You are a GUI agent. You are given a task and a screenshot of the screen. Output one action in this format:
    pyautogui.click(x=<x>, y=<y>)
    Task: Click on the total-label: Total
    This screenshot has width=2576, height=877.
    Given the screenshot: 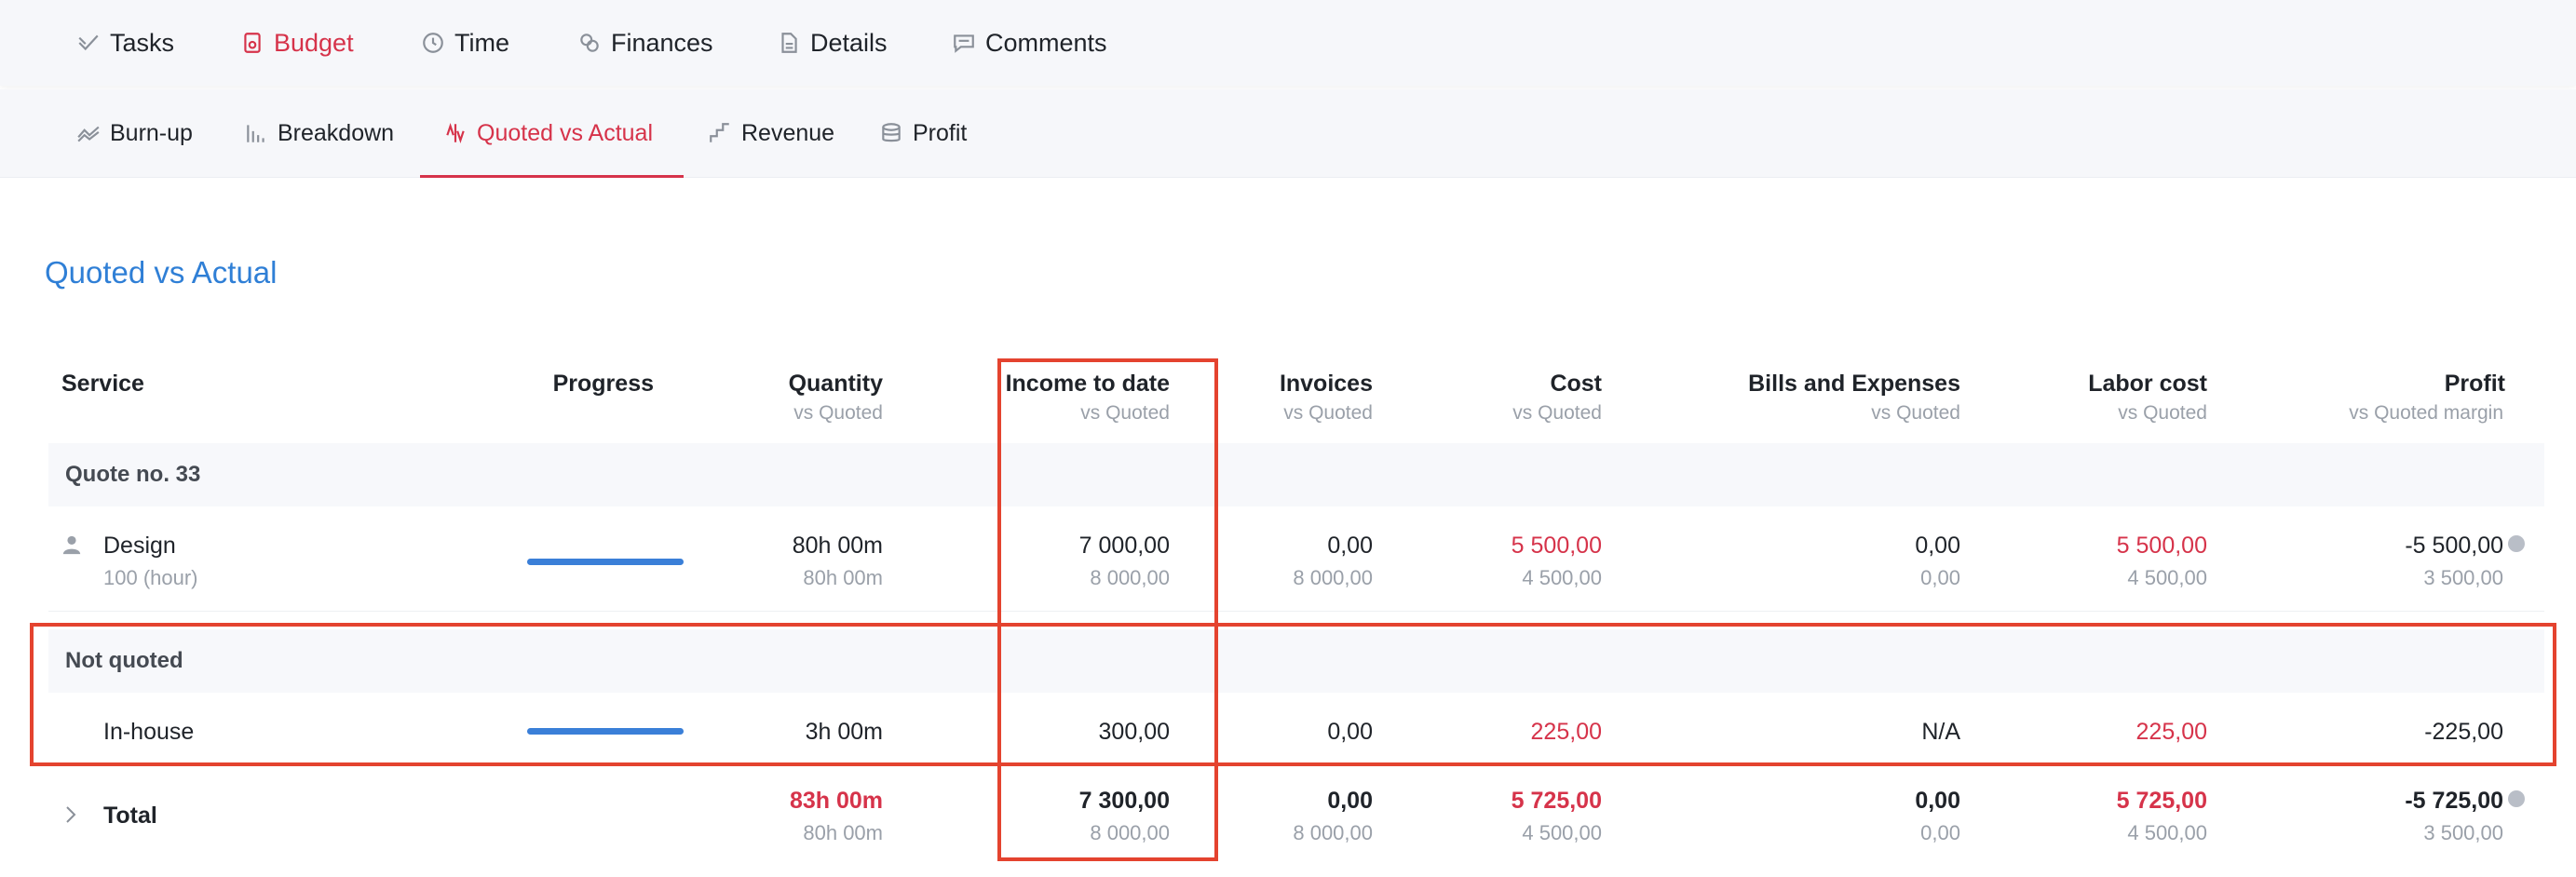 What is the action you would take?
    pyautogui.click(x=130, y=816)
    